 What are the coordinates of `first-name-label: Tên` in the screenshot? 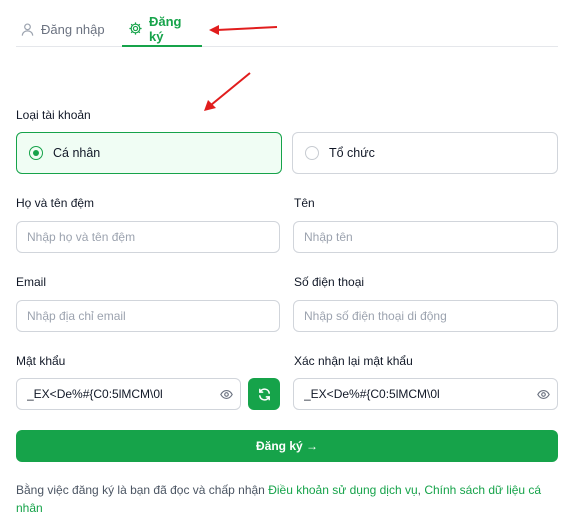 It's located at (304, 203).